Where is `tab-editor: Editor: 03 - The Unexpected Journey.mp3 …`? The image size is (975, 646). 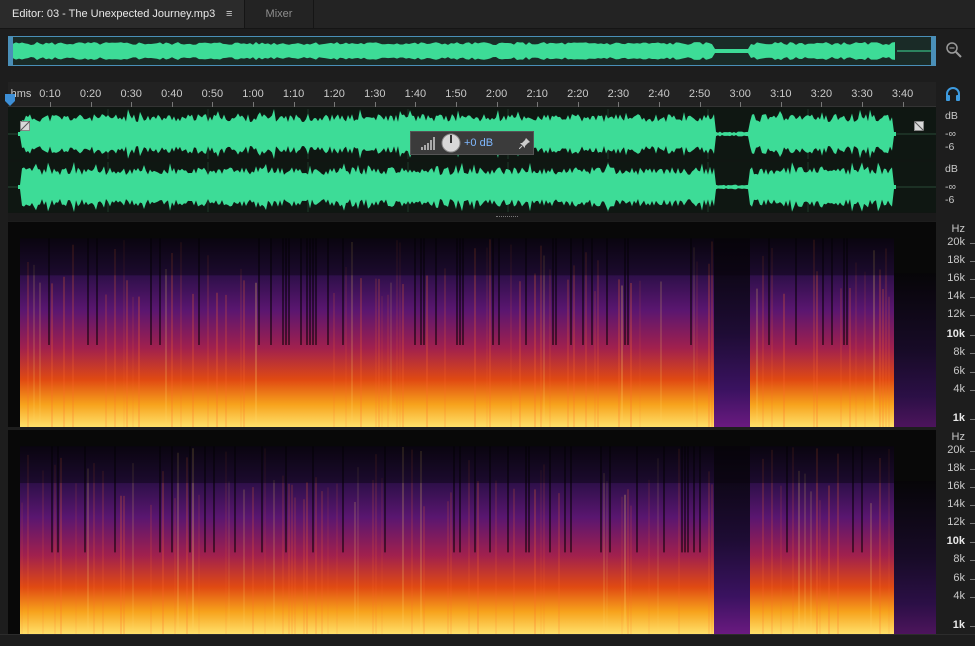
tab-editor: Editor: 03 - The Unexpected Journey.mp3 … is located at coordinates (122, 14).